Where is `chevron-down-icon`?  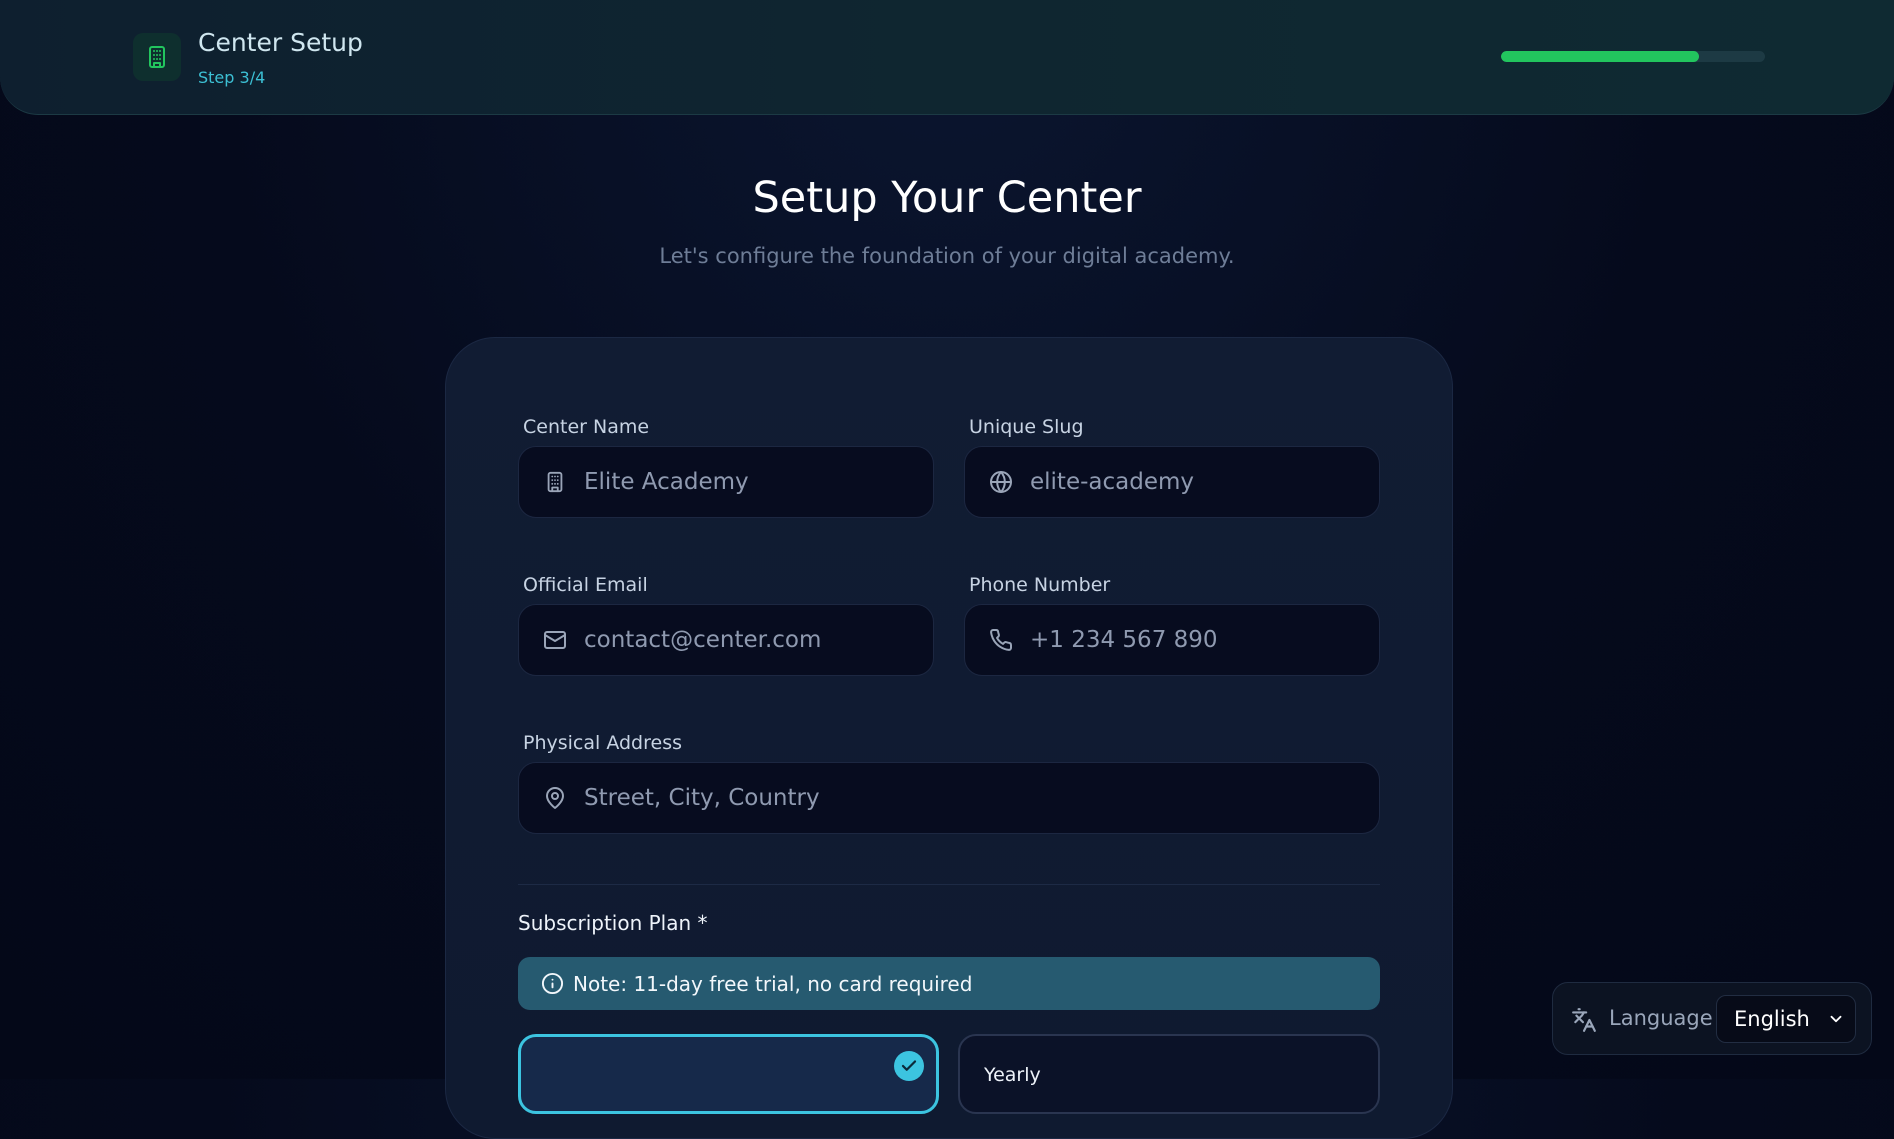 chevron-down-icon is located at coordinates (1836, 1019).